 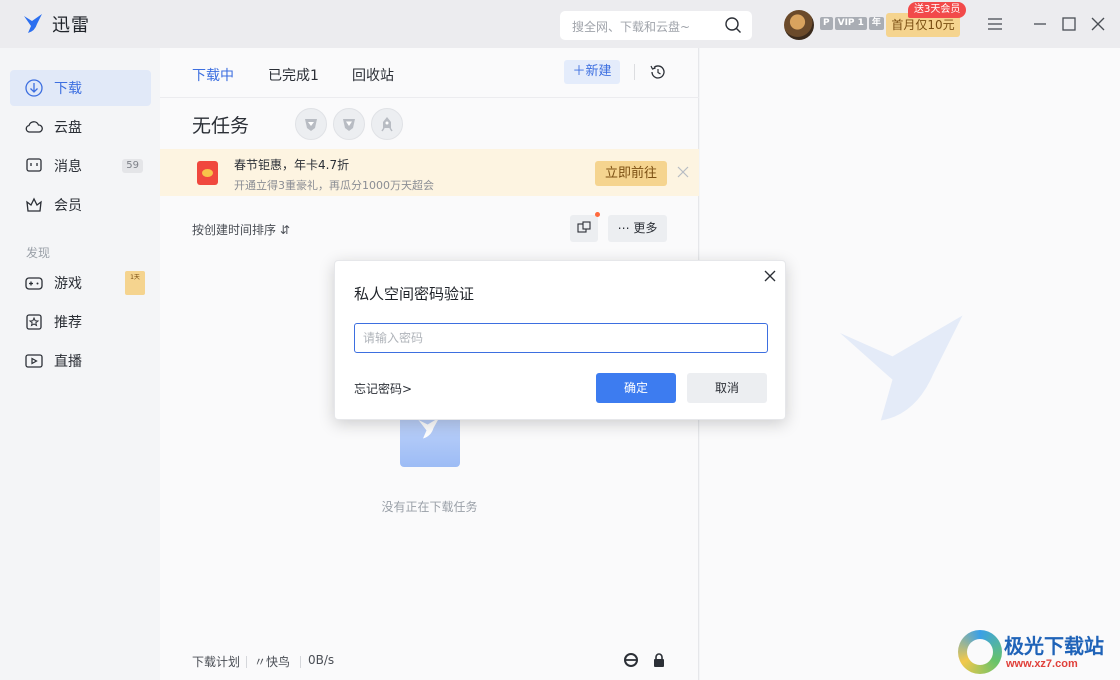 What do you see at coordinates (278, 662) in the screenshot?
I see `kuainiao-label: 快鸟` at bounding box center [278, 662].